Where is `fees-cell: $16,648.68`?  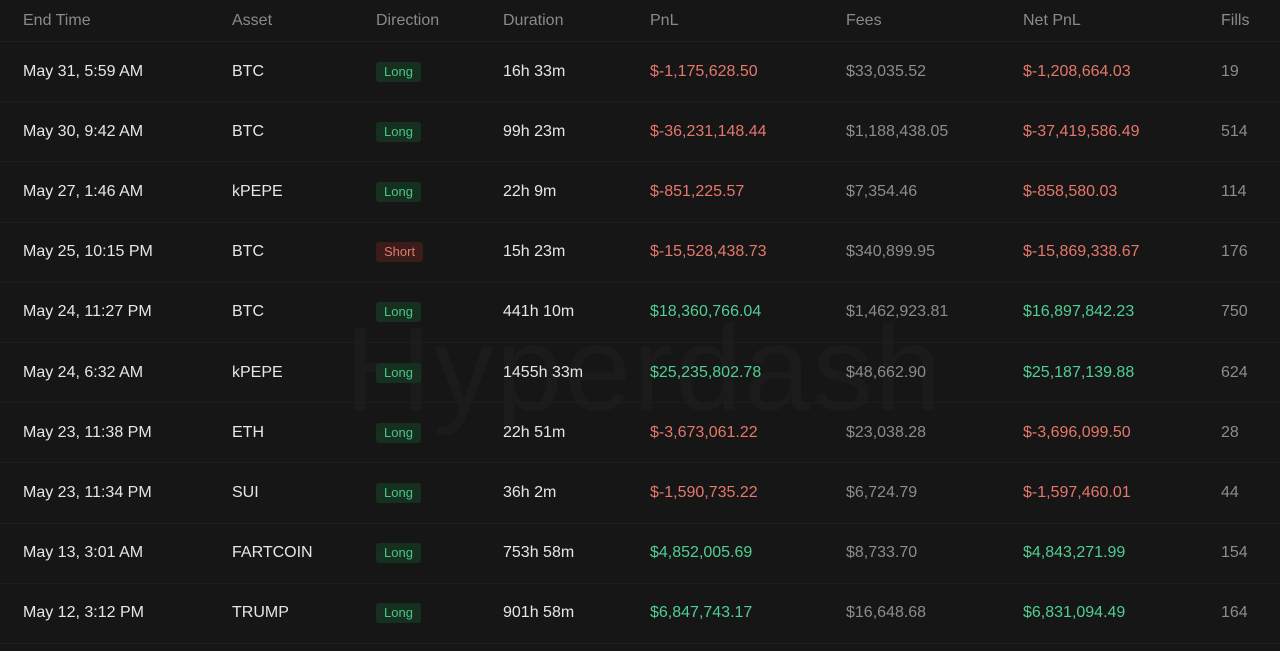 fees-cell: $16,648.68 is located at coordinates (886, 613).